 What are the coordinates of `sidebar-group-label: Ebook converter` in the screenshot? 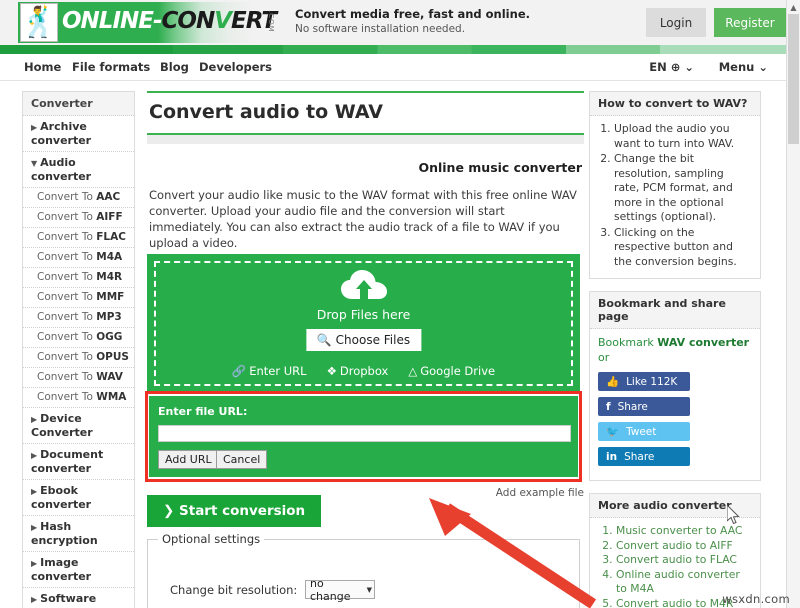 It's located at (61, 497).